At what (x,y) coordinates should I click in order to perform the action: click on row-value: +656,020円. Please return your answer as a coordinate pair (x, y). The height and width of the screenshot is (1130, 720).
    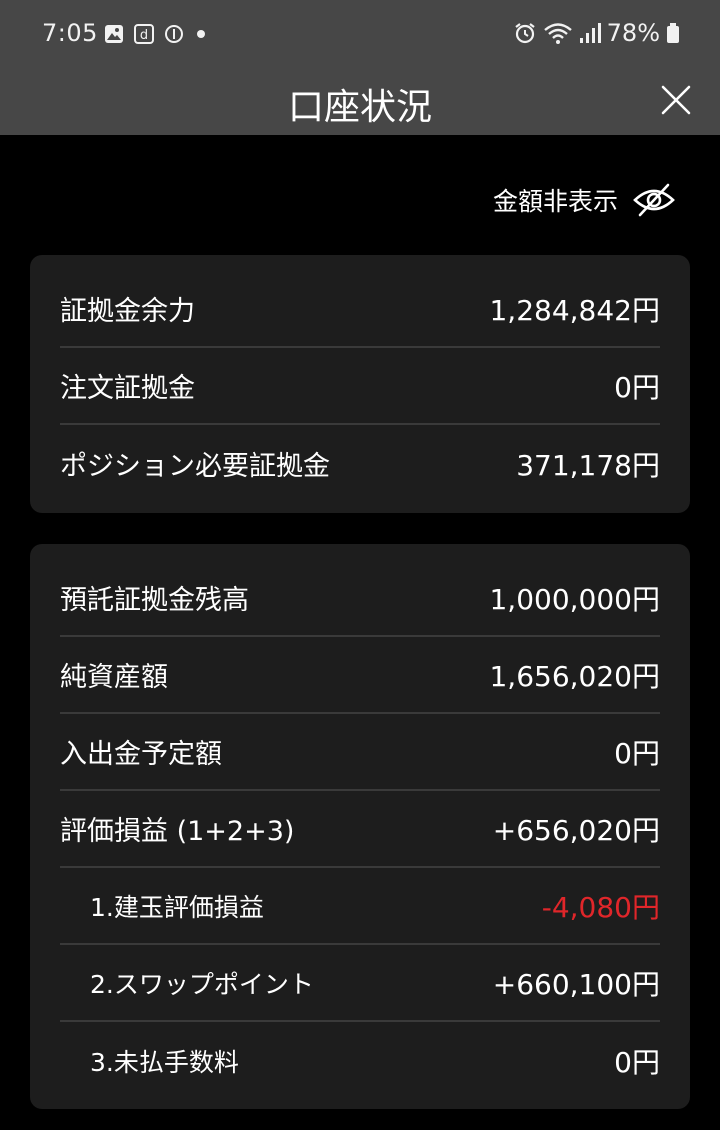
    Looking at the image, I should click on (576, 830).